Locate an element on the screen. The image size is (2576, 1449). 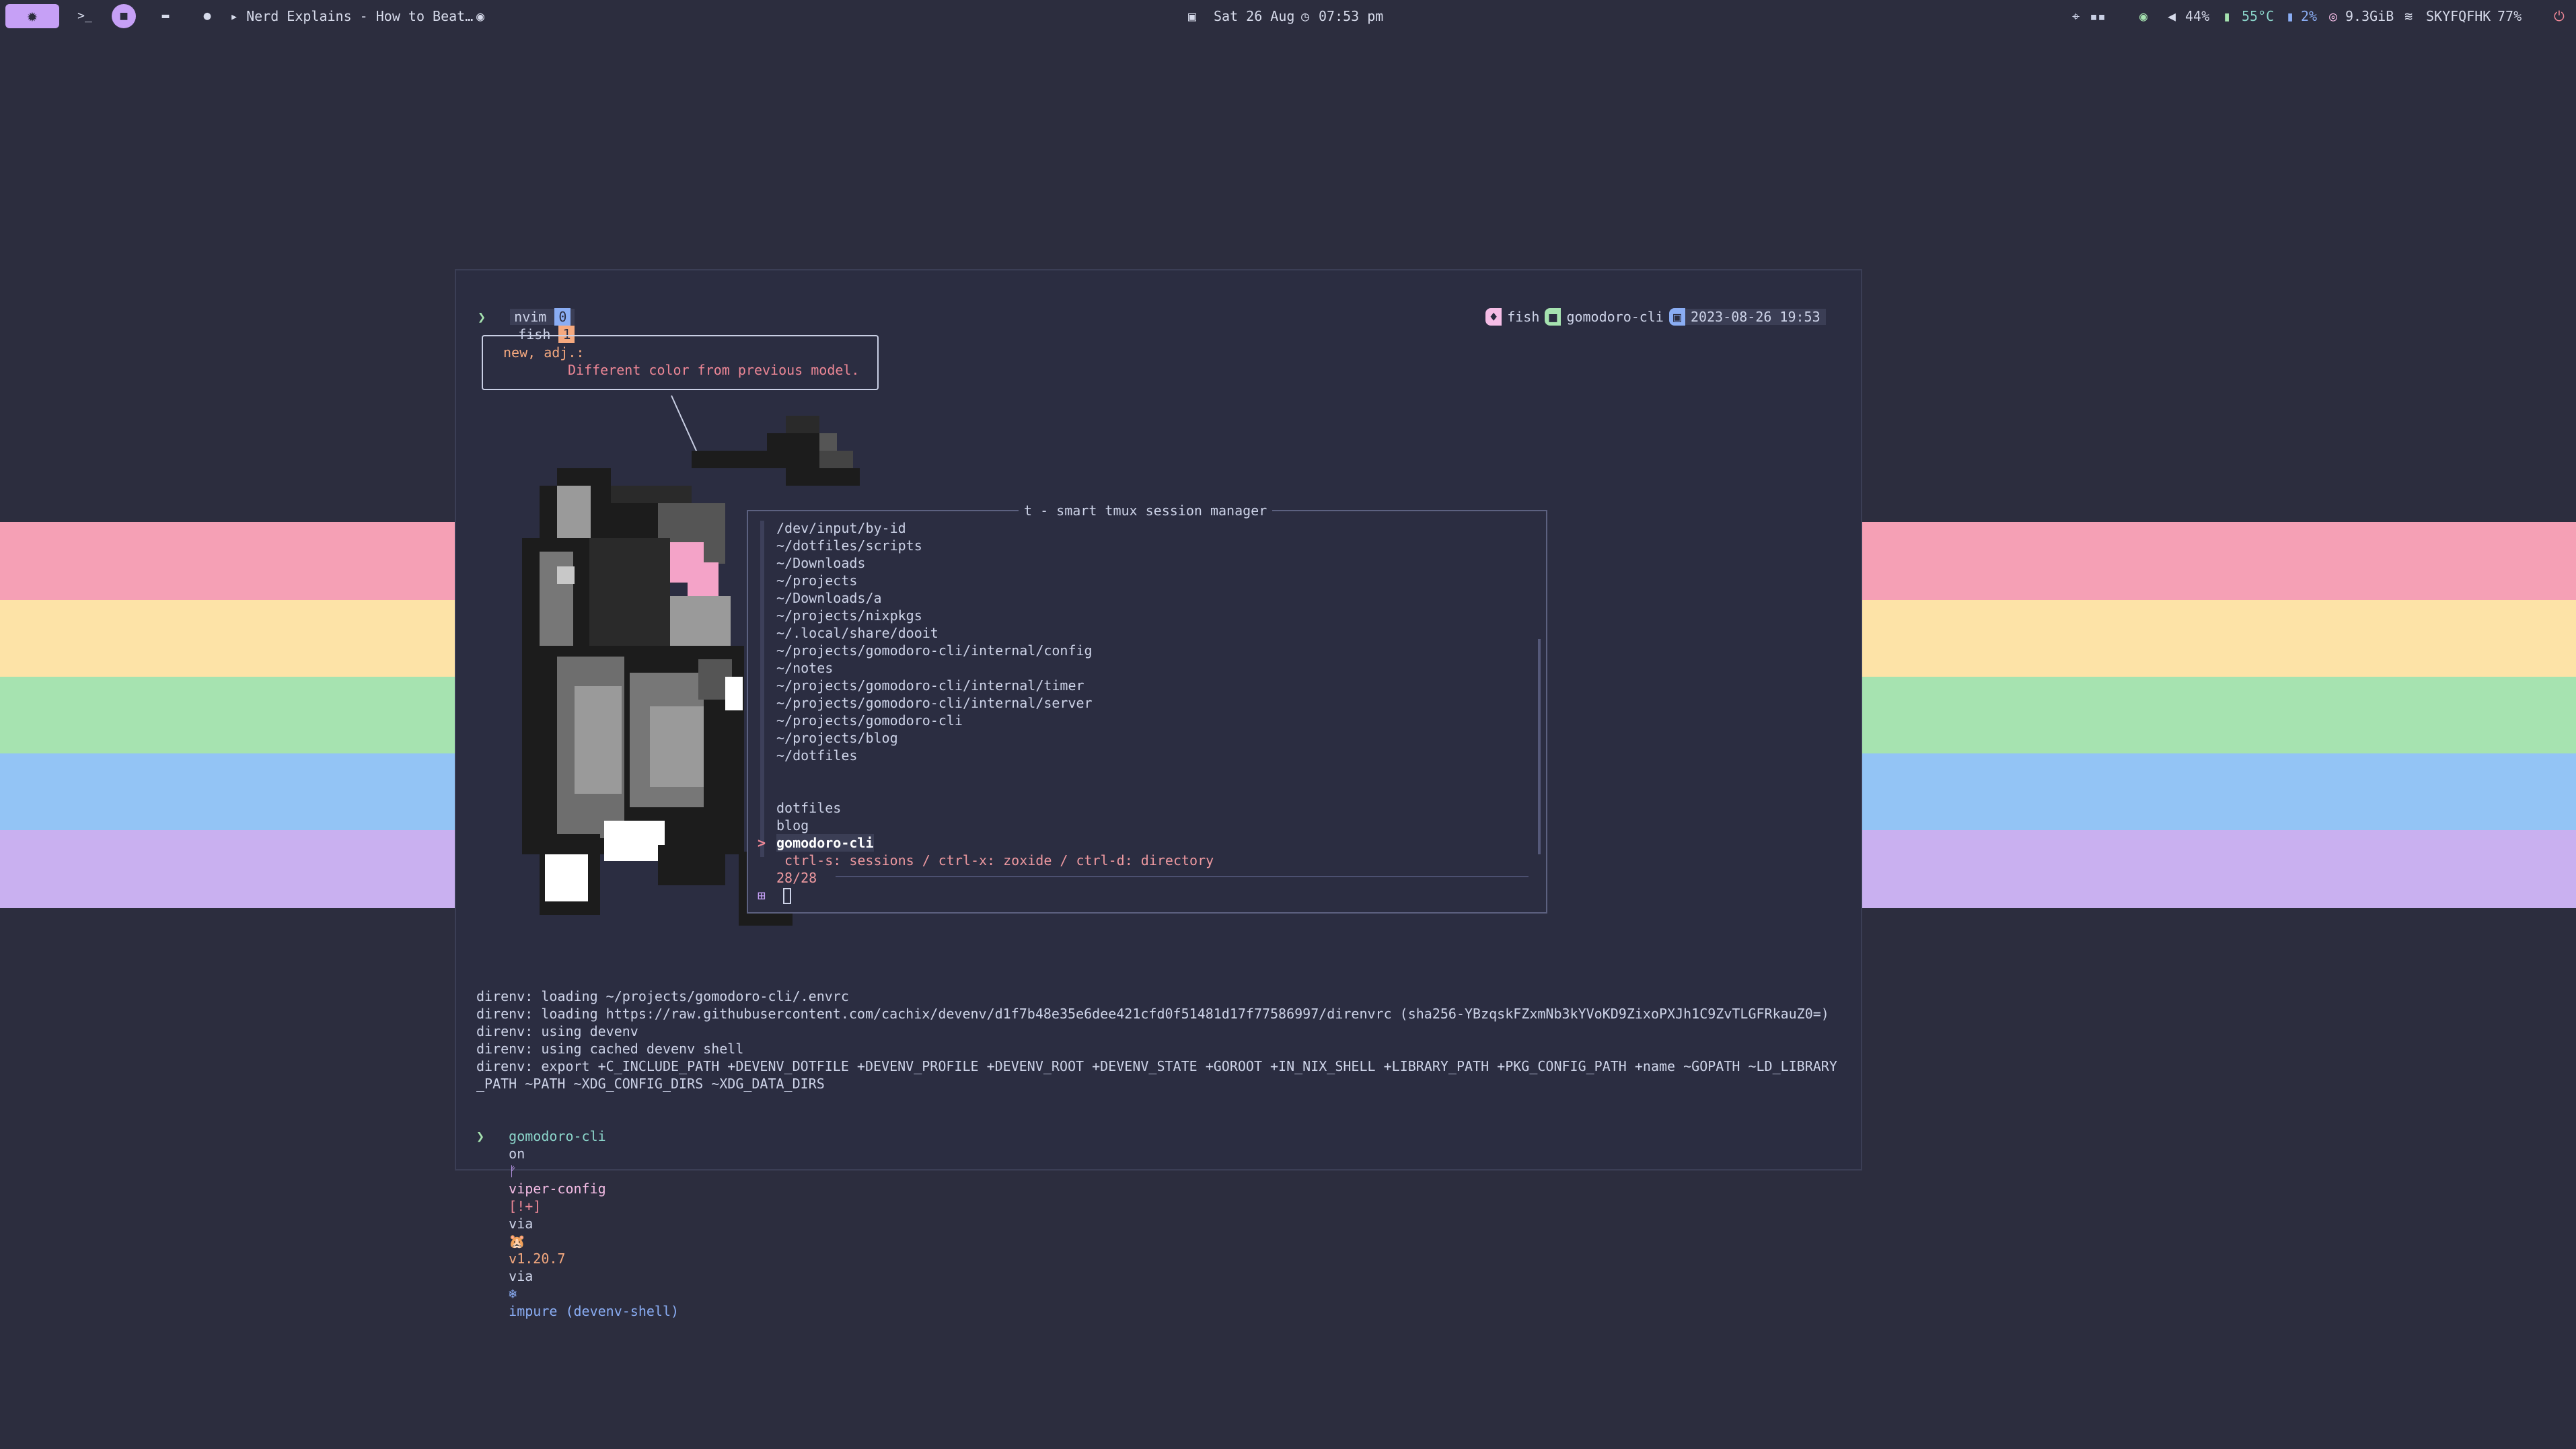
directory-item: ~/projects/blog is located at coordinates (837, 738).